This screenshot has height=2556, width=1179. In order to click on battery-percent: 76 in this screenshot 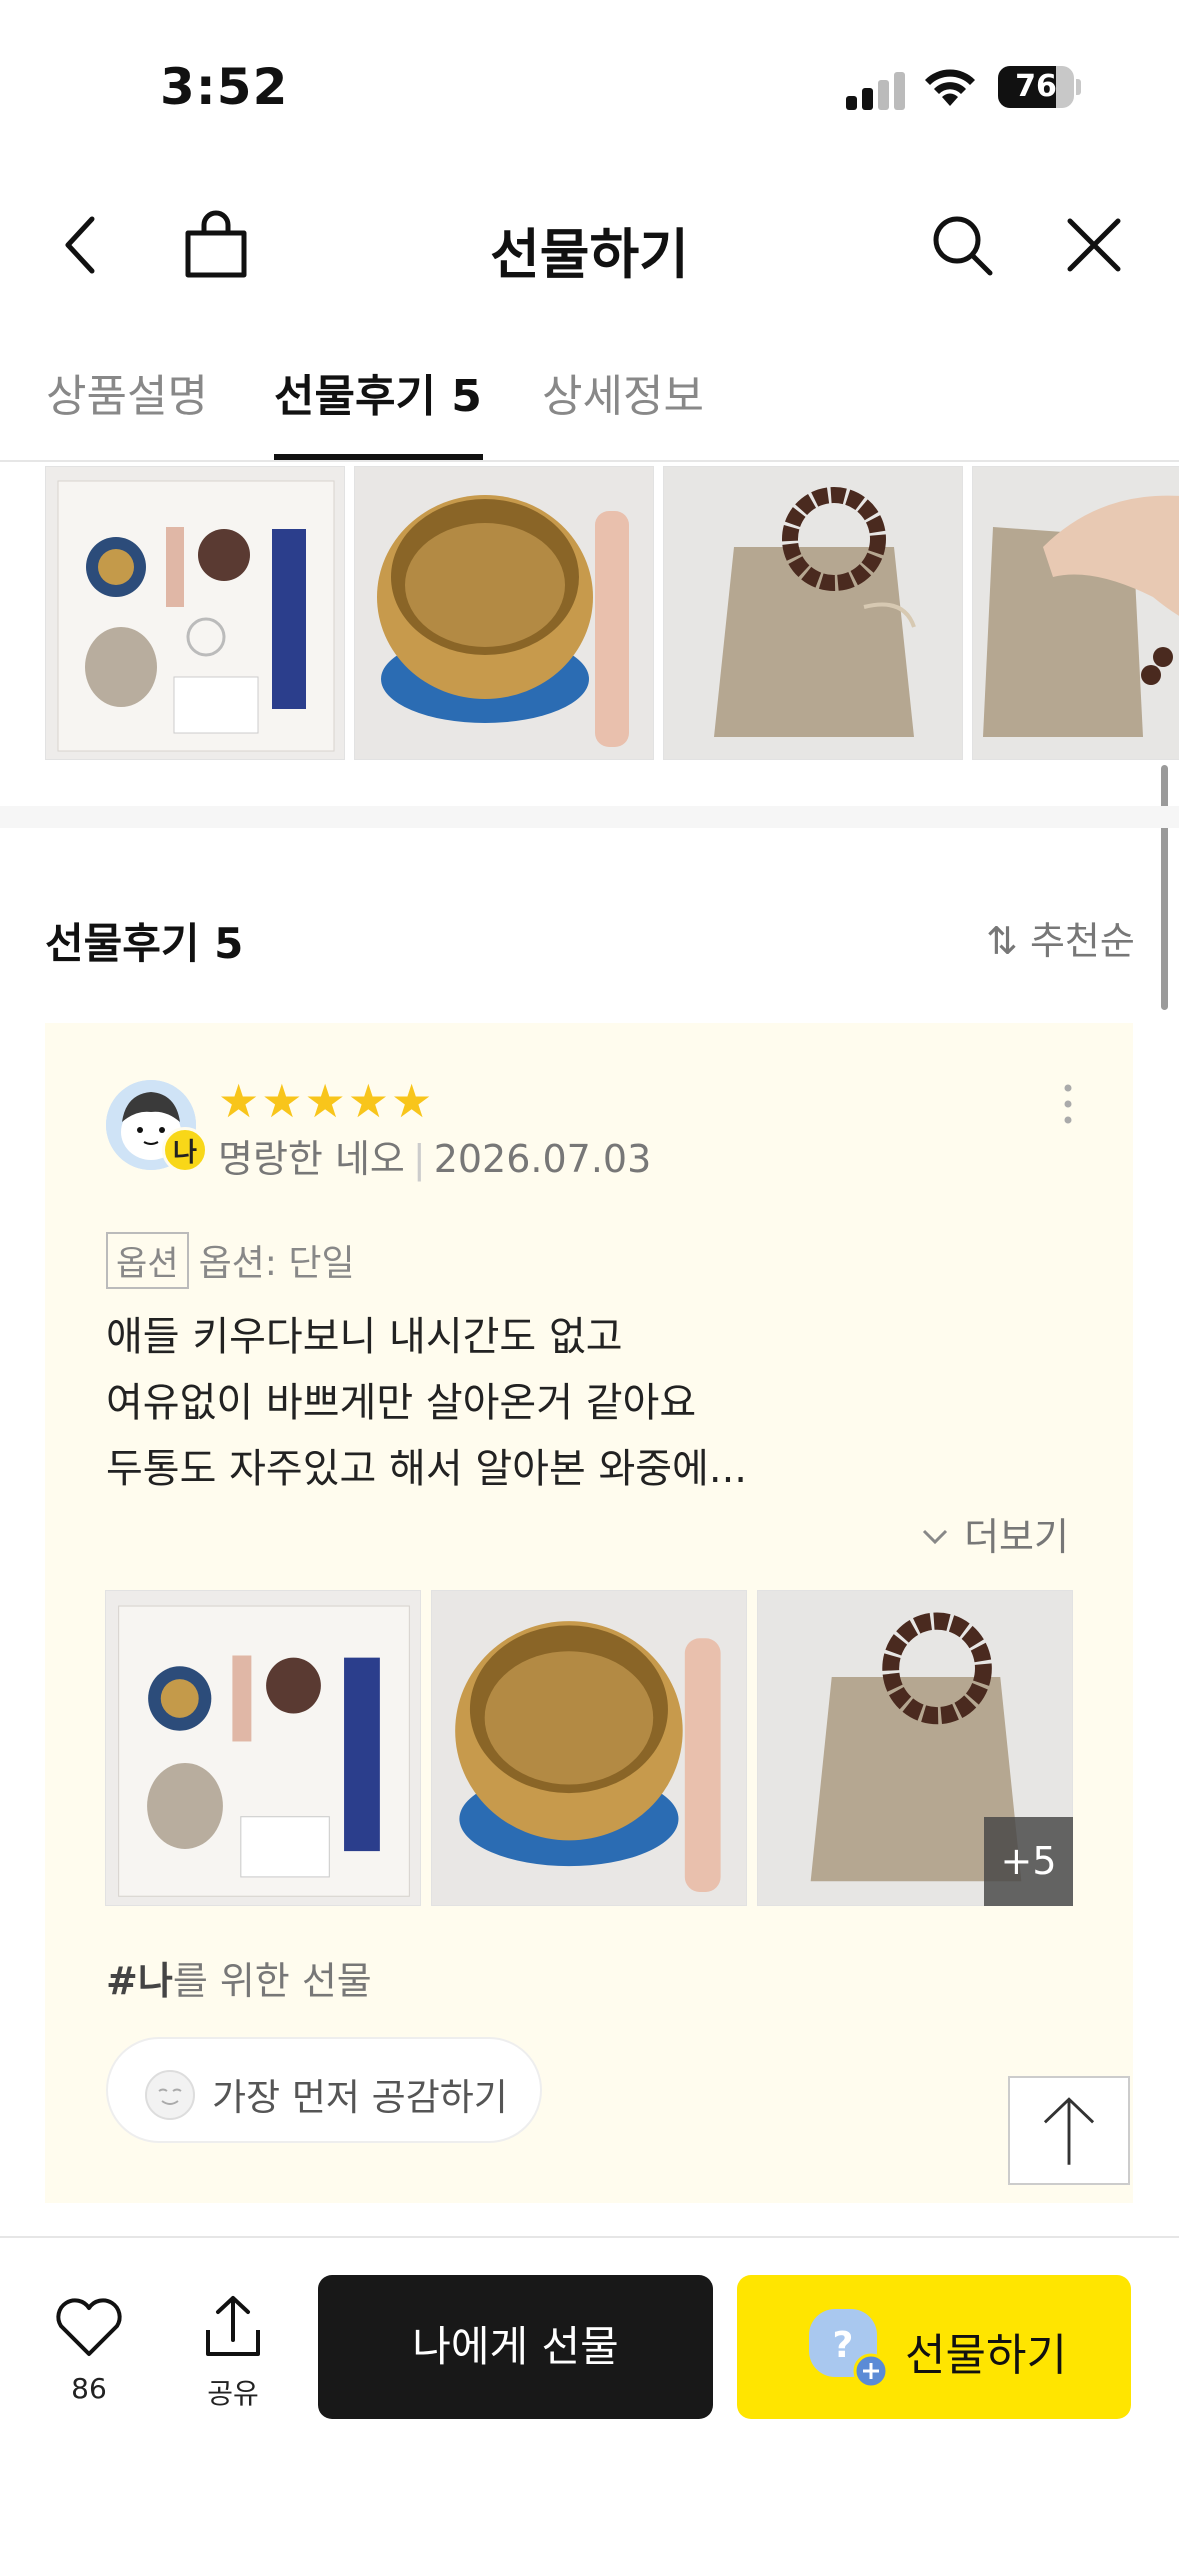, I will do `click(1036, 86)`.